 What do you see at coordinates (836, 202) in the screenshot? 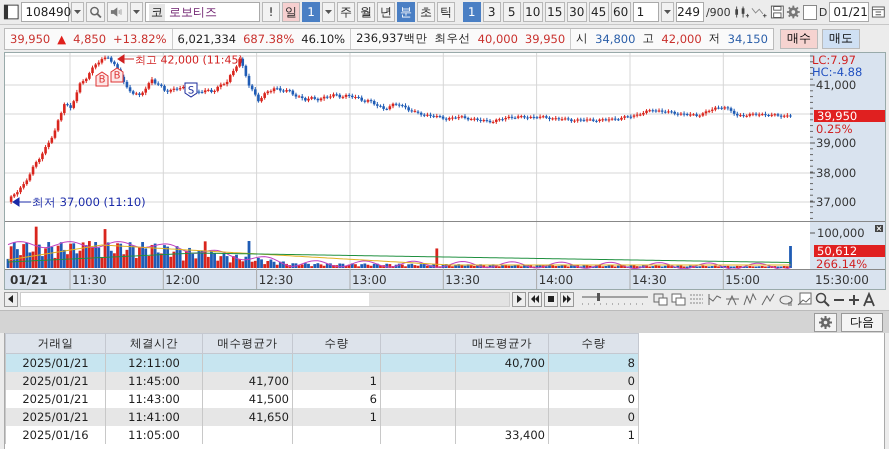
I see `price-tick-label: 37,000` at bounding box center [836, 202].